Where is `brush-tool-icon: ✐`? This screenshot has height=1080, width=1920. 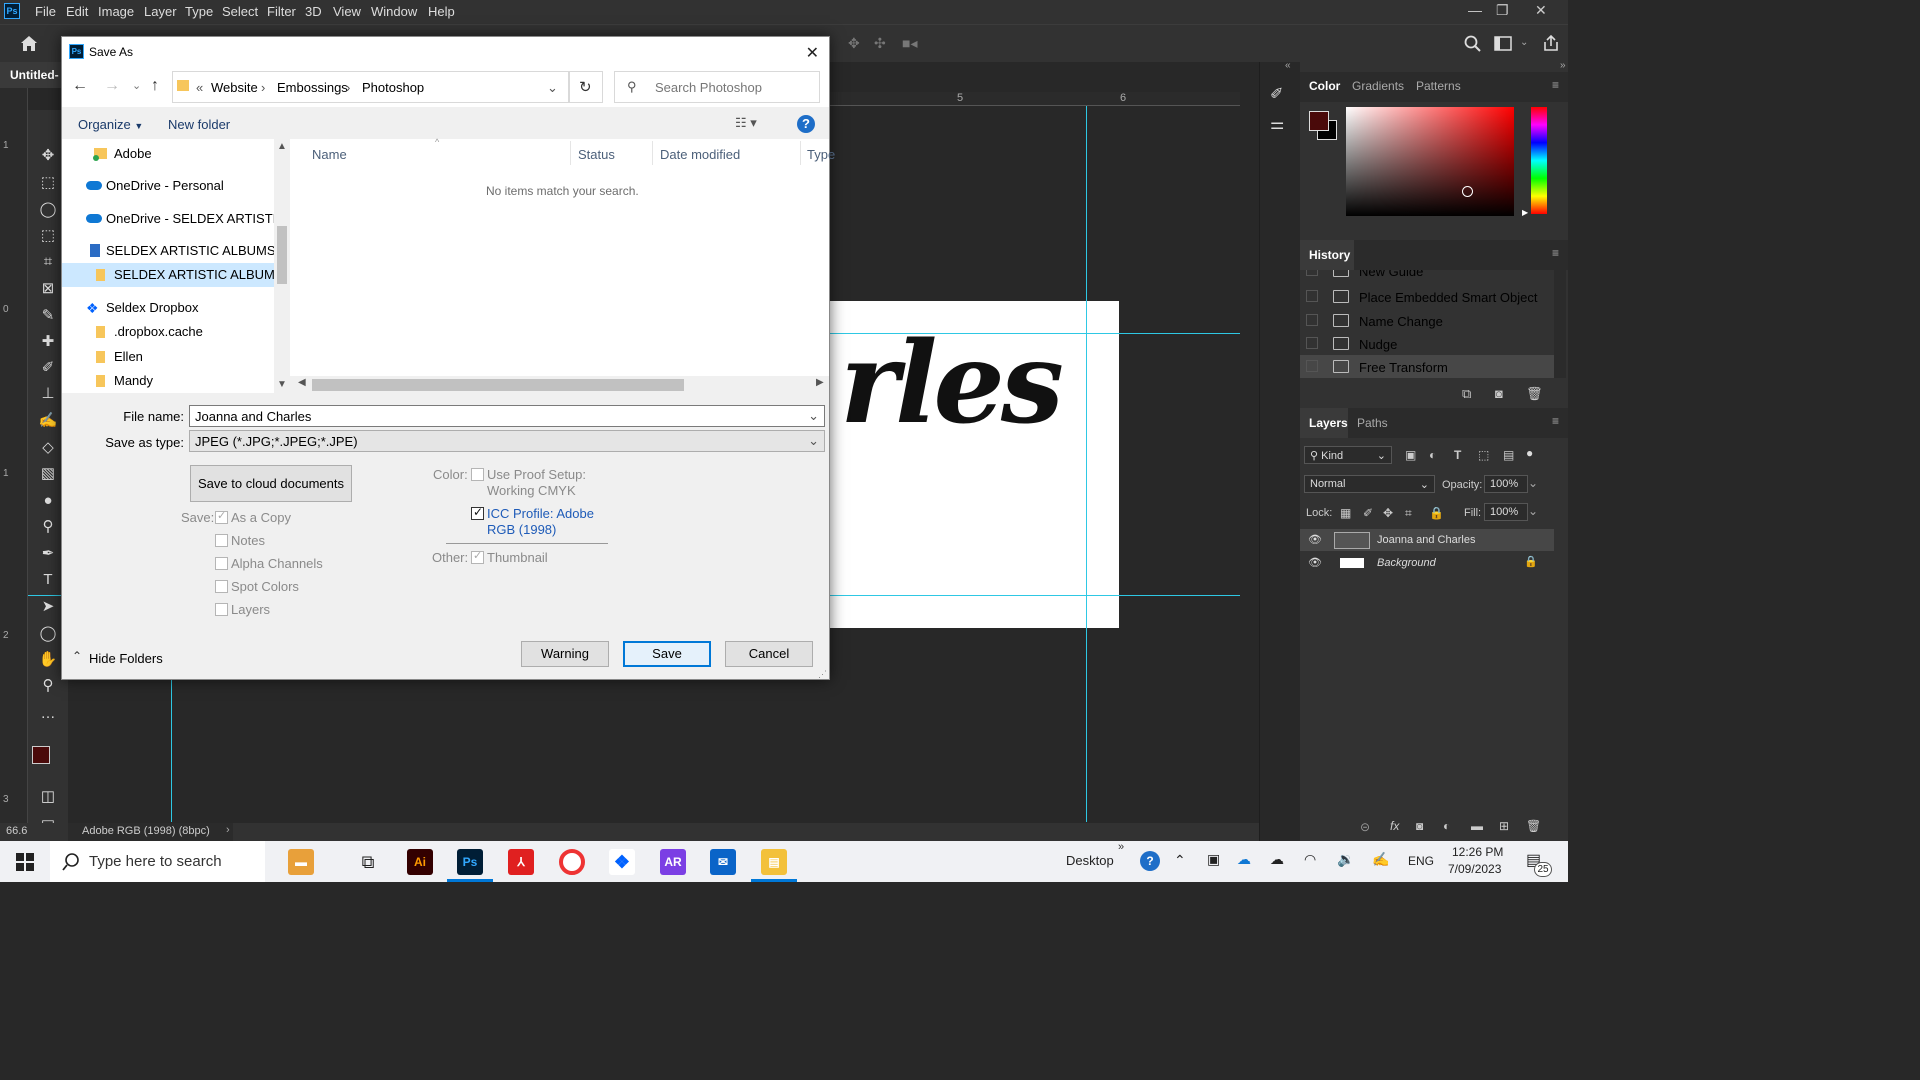 brush-tool-icon: ✐ is located at coordinates (48, 368).